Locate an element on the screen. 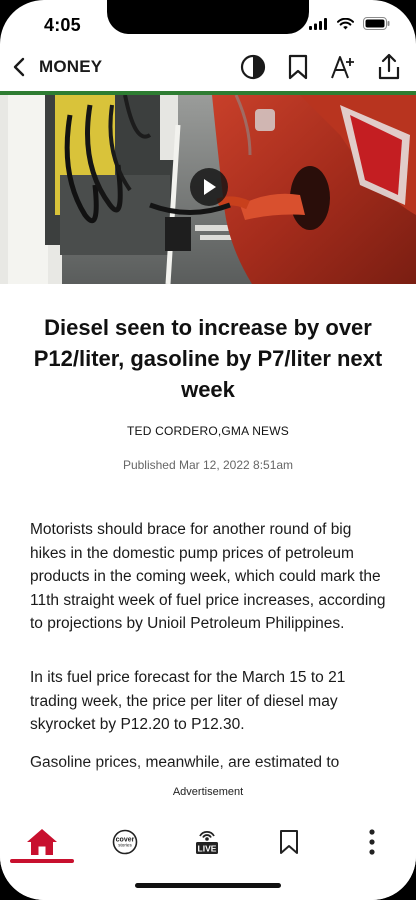 Image resolution: width=416 pixels, height=900 pixels. nav-more is located at coordinates (372, 842).